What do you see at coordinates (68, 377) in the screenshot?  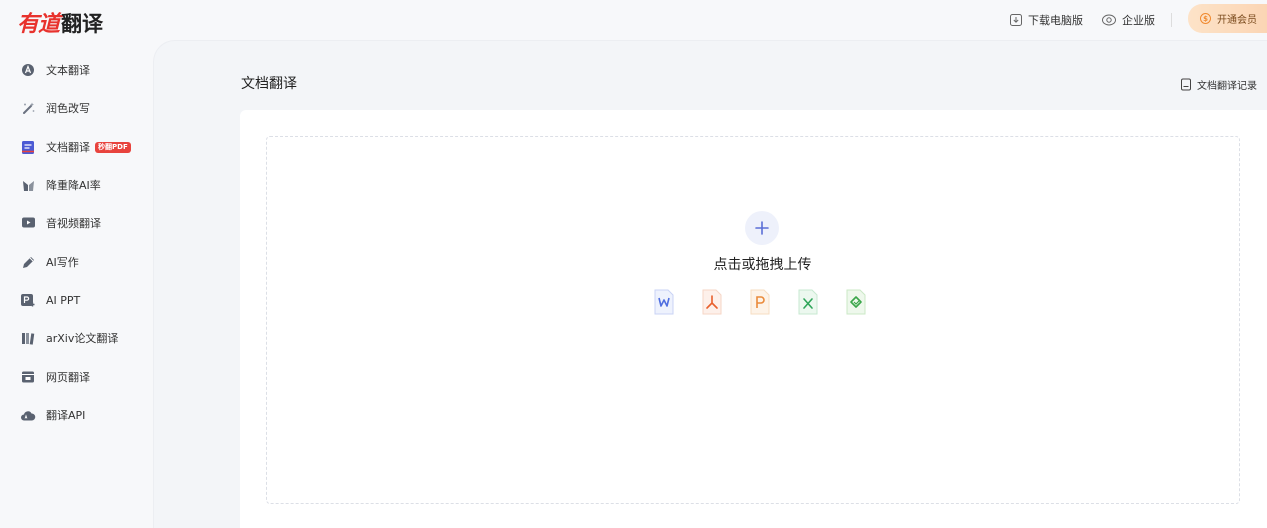 I see `sidebar-item-label: 网页翻译` at bounding box center [68, 377].